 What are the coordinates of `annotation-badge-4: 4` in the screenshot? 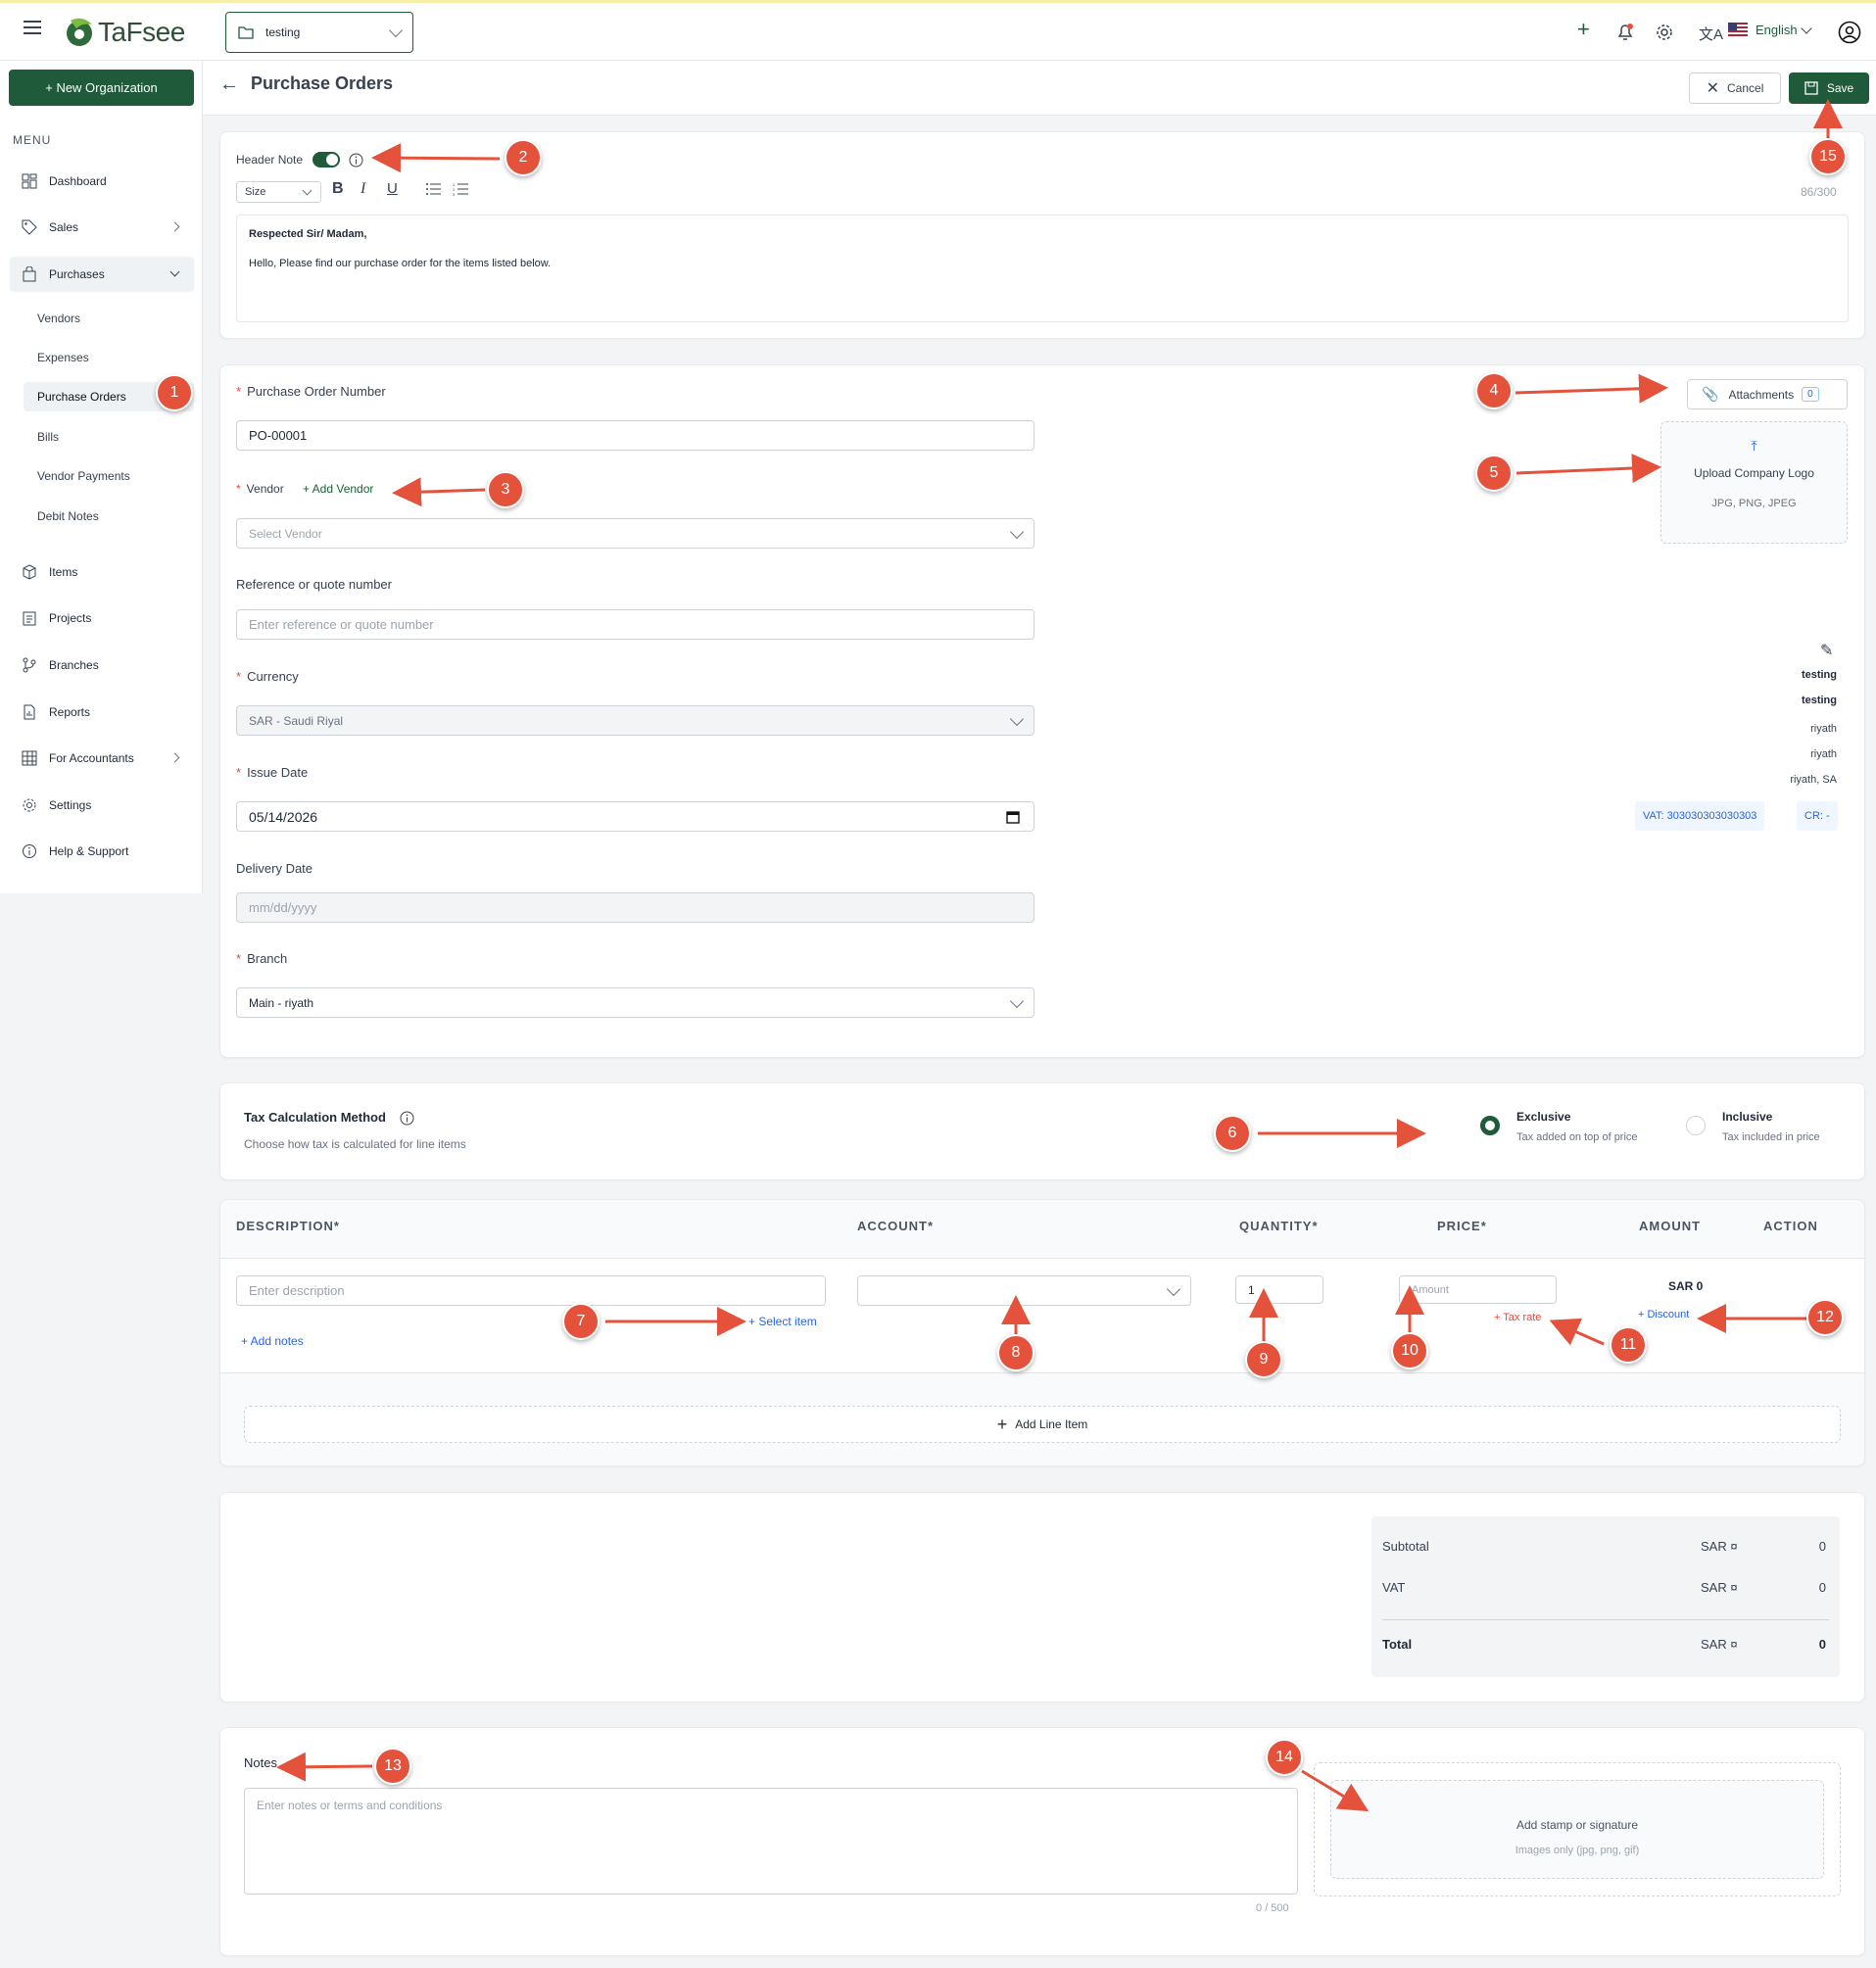 It's located at (1494, 390).